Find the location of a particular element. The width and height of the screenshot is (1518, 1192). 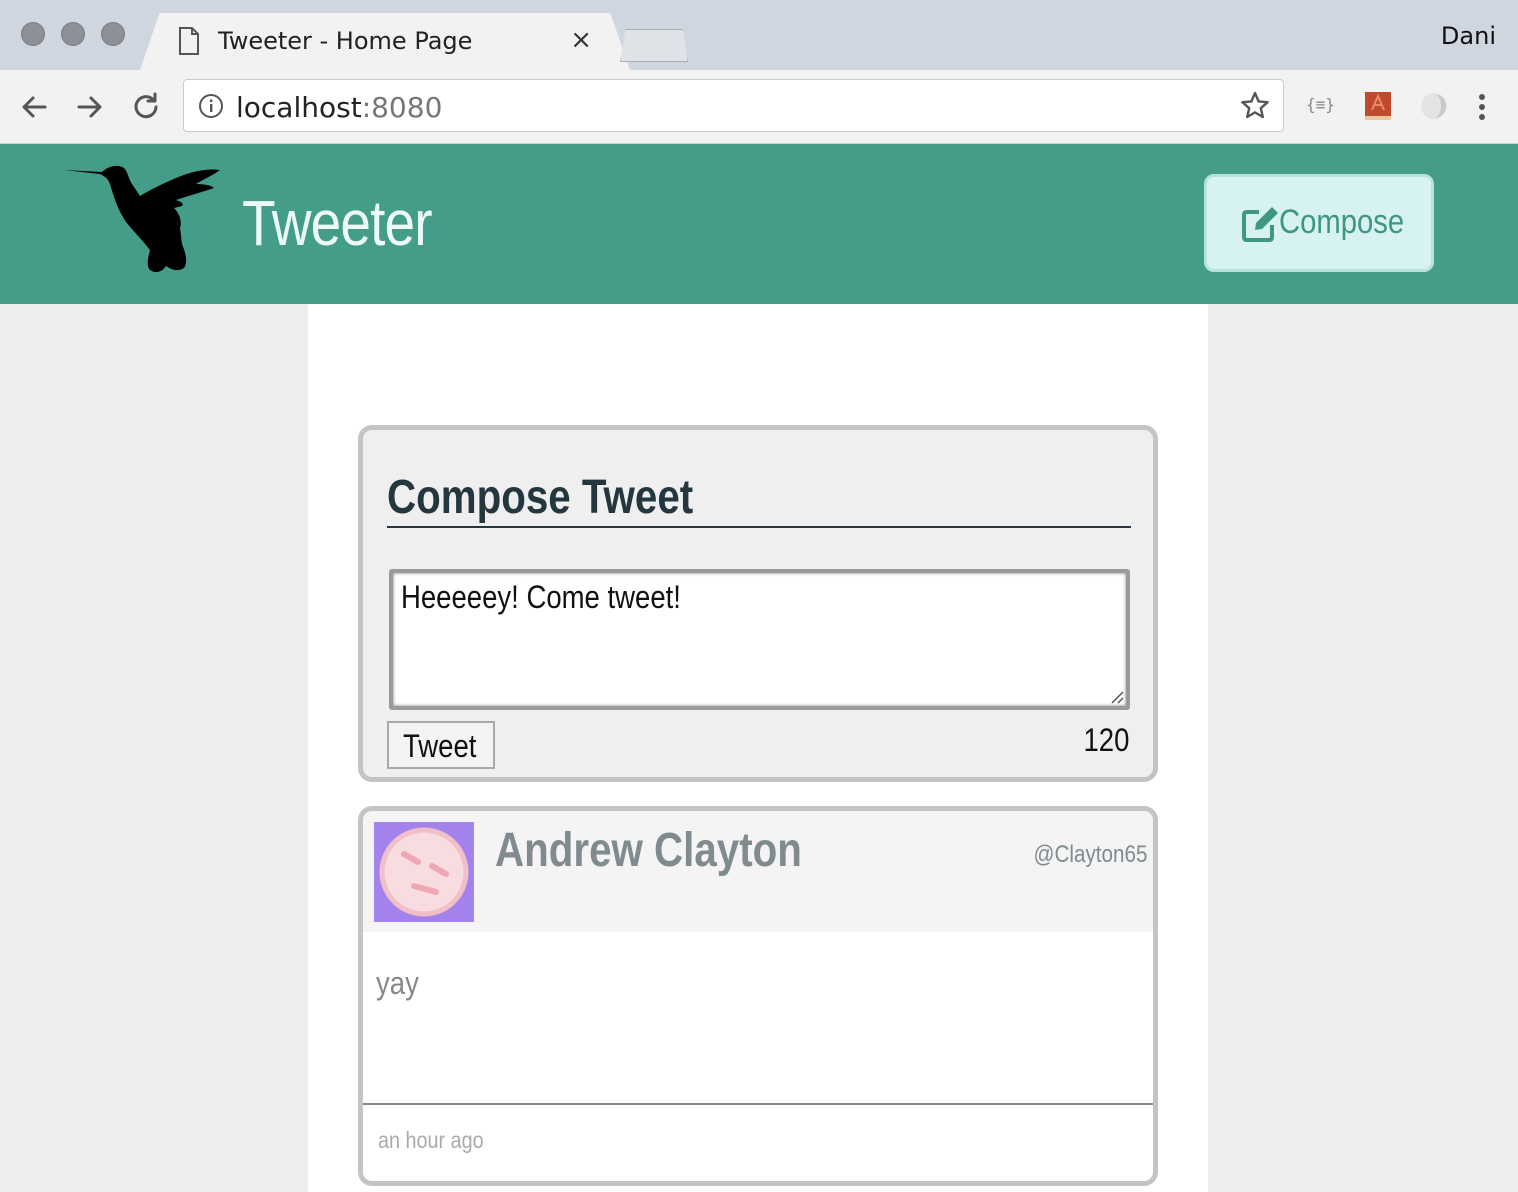

character-counter: 120 is located at coordinates (1106, 740).